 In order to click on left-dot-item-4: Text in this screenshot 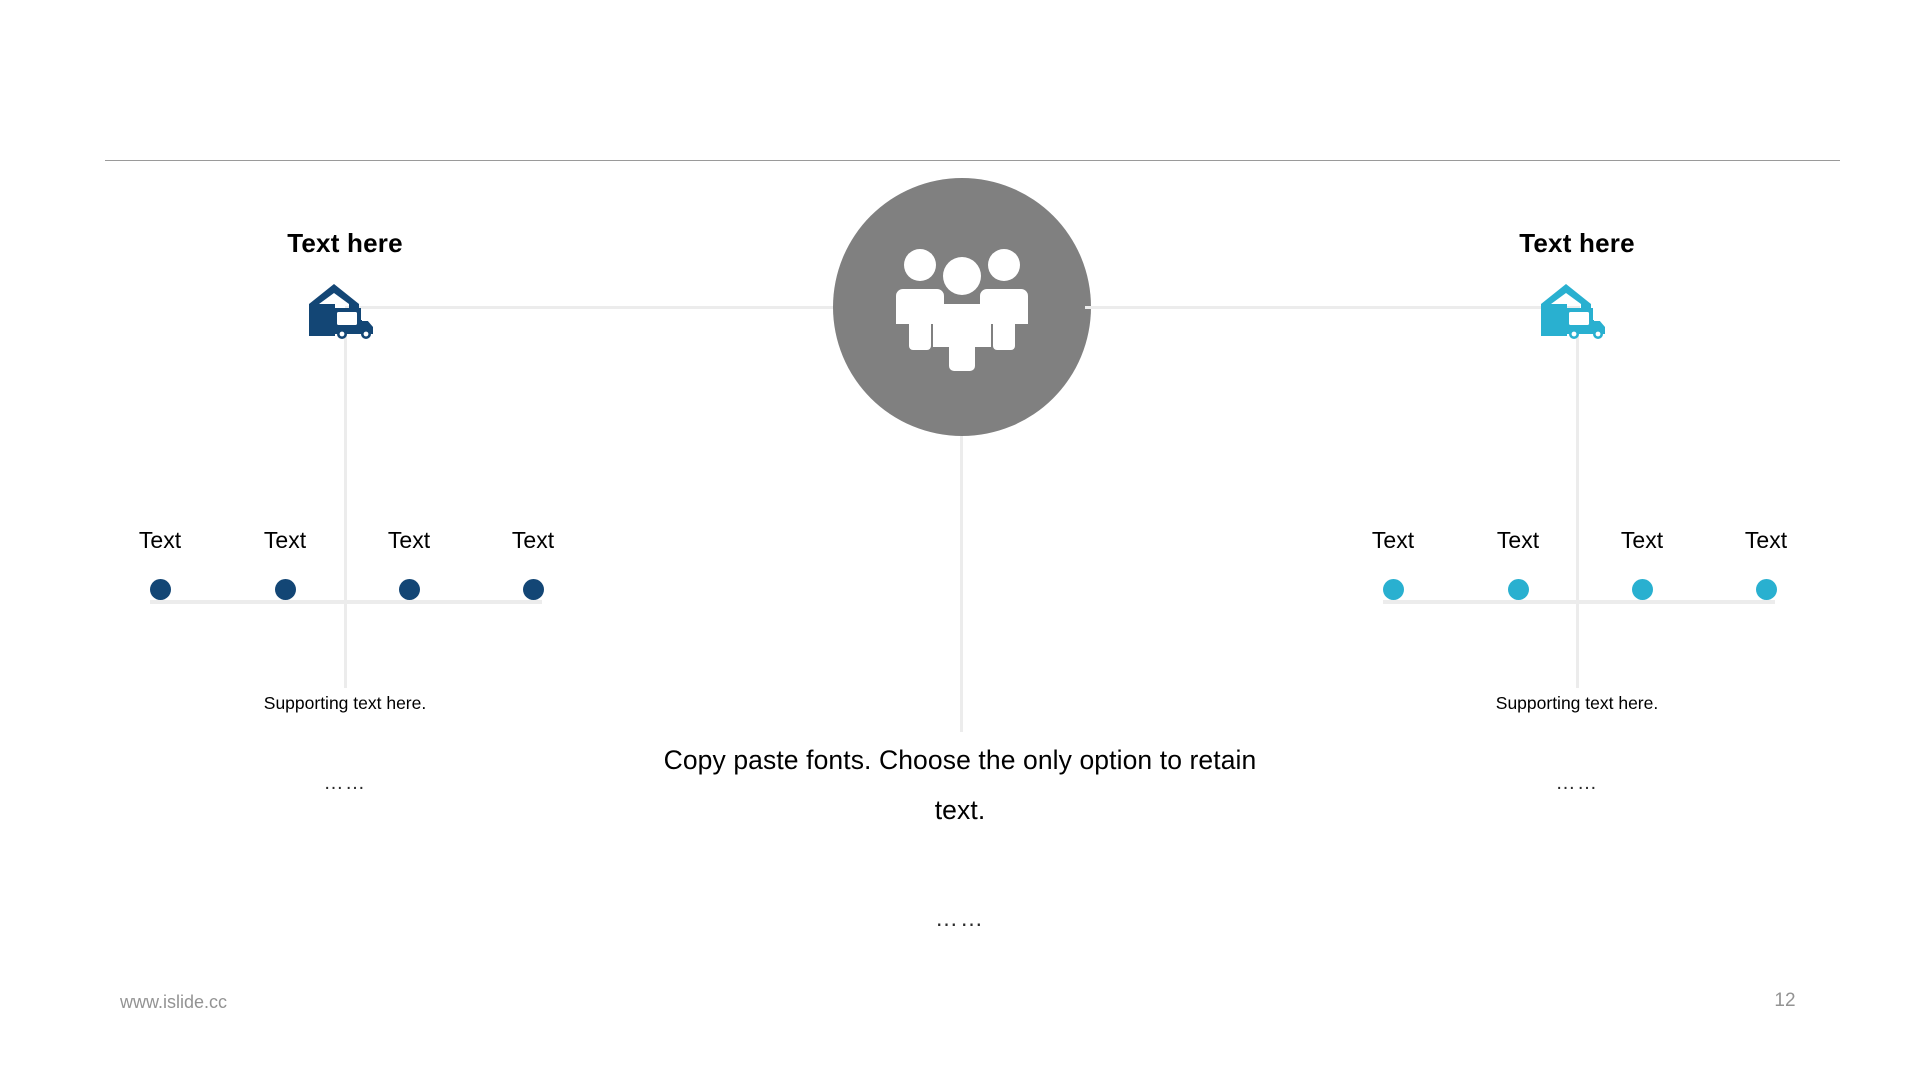, I will do `click(533, 562)`.